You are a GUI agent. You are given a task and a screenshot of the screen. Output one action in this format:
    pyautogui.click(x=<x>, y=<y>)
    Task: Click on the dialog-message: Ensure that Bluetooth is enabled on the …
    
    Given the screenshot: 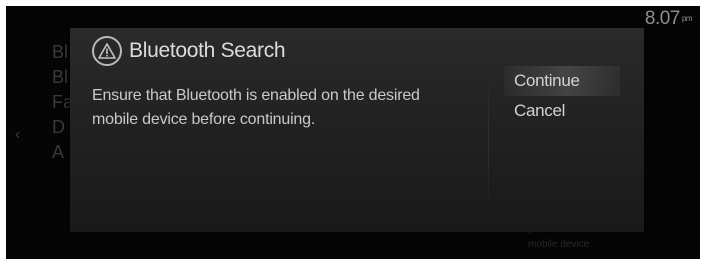 What is the action you would take?
    pyautogui.click(x=256, y=107)
    